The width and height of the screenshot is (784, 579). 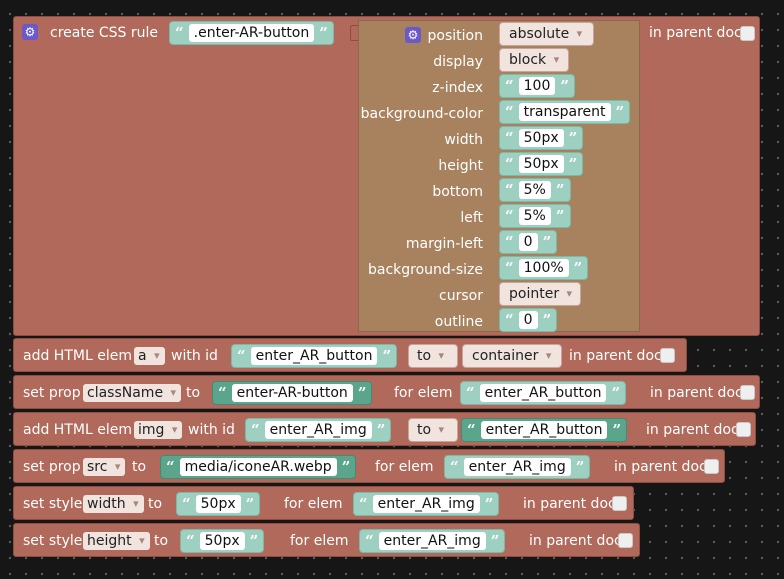 What do you see at coordinates (546, 34) in the screenshot?
I see `position-dropdown: absolute` at bounding box center [546, 34].